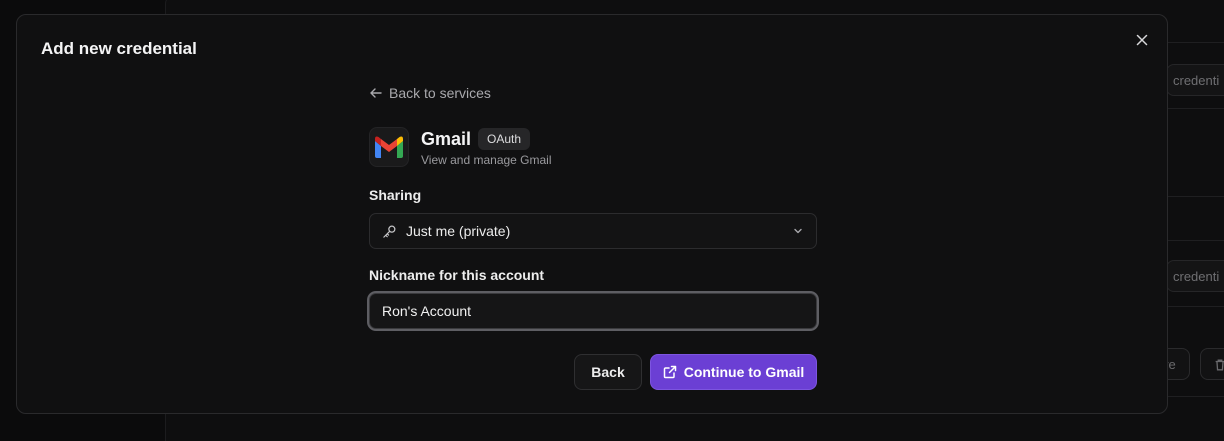  What do you see at coordinates (458, 231) in the screenshot?
I see `sharing-select-value: Just me (private)` at bounding box center [458, 231].